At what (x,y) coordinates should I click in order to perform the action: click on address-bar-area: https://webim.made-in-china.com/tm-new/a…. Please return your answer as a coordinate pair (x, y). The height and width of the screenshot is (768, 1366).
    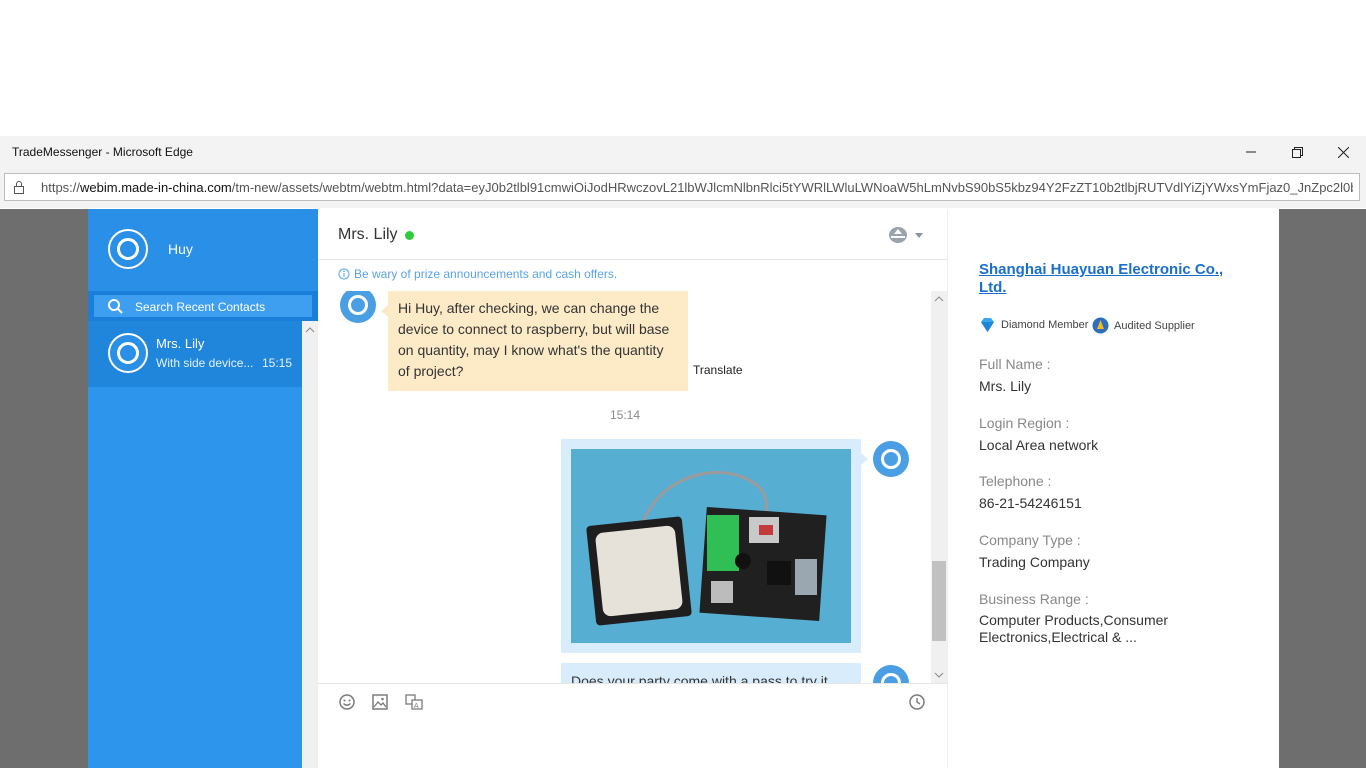
    Looking at the image, I should click on (683, 188).